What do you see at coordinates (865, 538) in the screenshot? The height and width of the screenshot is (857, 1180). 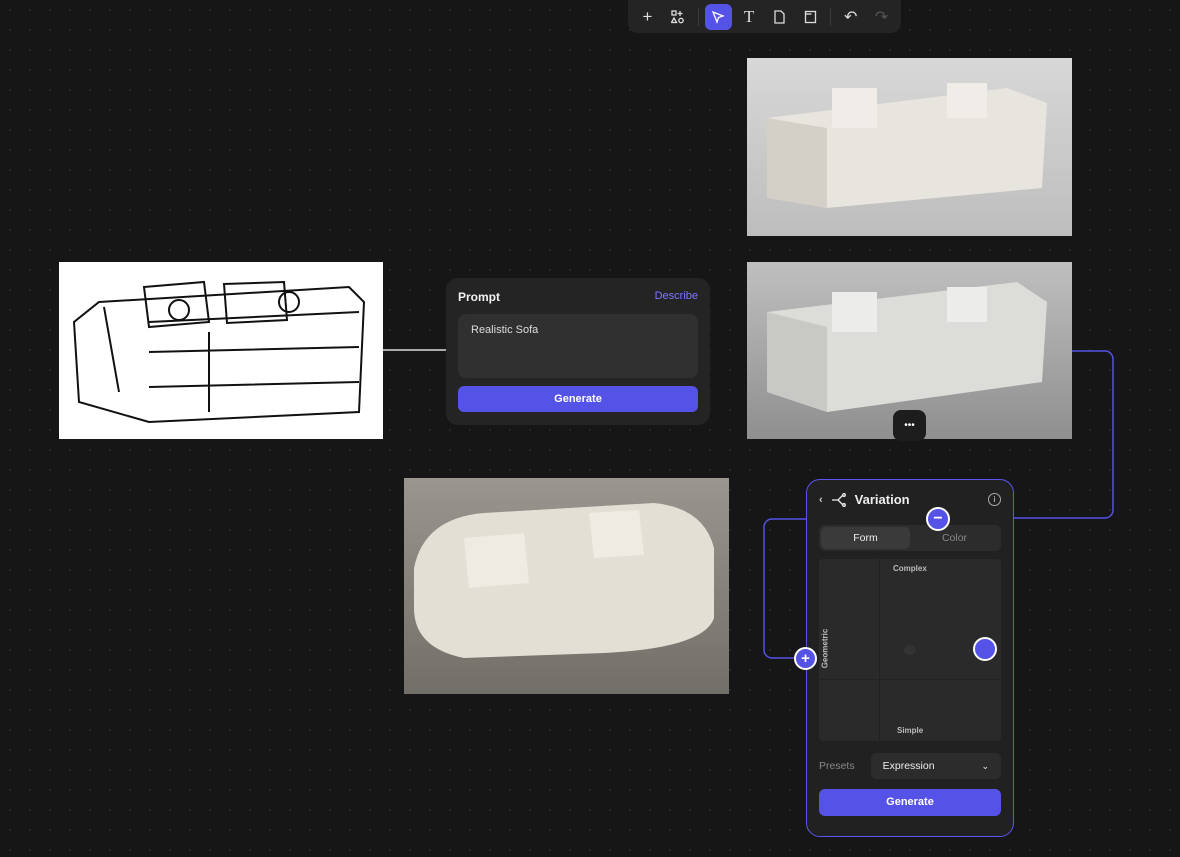 I see `tab-form: Form` at bounding box center [865, 538].